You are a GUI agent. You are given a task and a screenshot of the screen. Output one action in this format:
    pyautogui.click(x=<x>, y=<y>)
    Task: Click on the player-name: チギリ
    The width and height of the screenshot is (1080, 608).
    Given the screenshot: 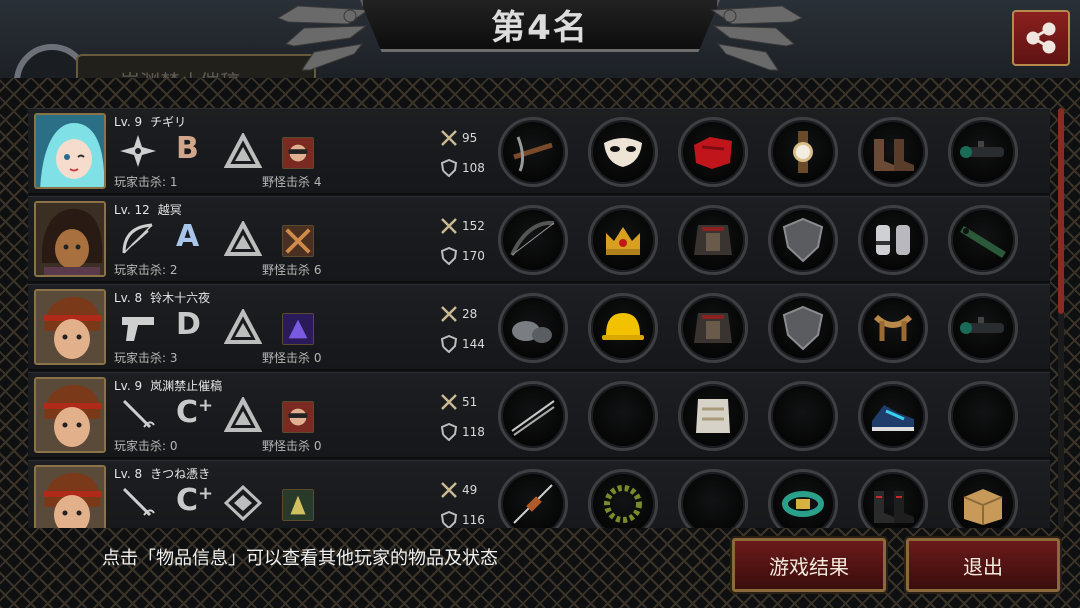 What is the action you would take?
    pyautogui.click(x=168, y=122)
    